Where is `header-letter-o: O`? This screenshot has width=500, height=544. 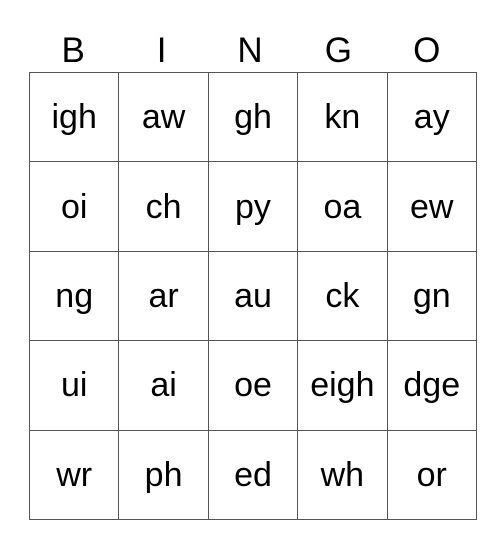
header-letter-o: O is located at coordinates (427, 50).